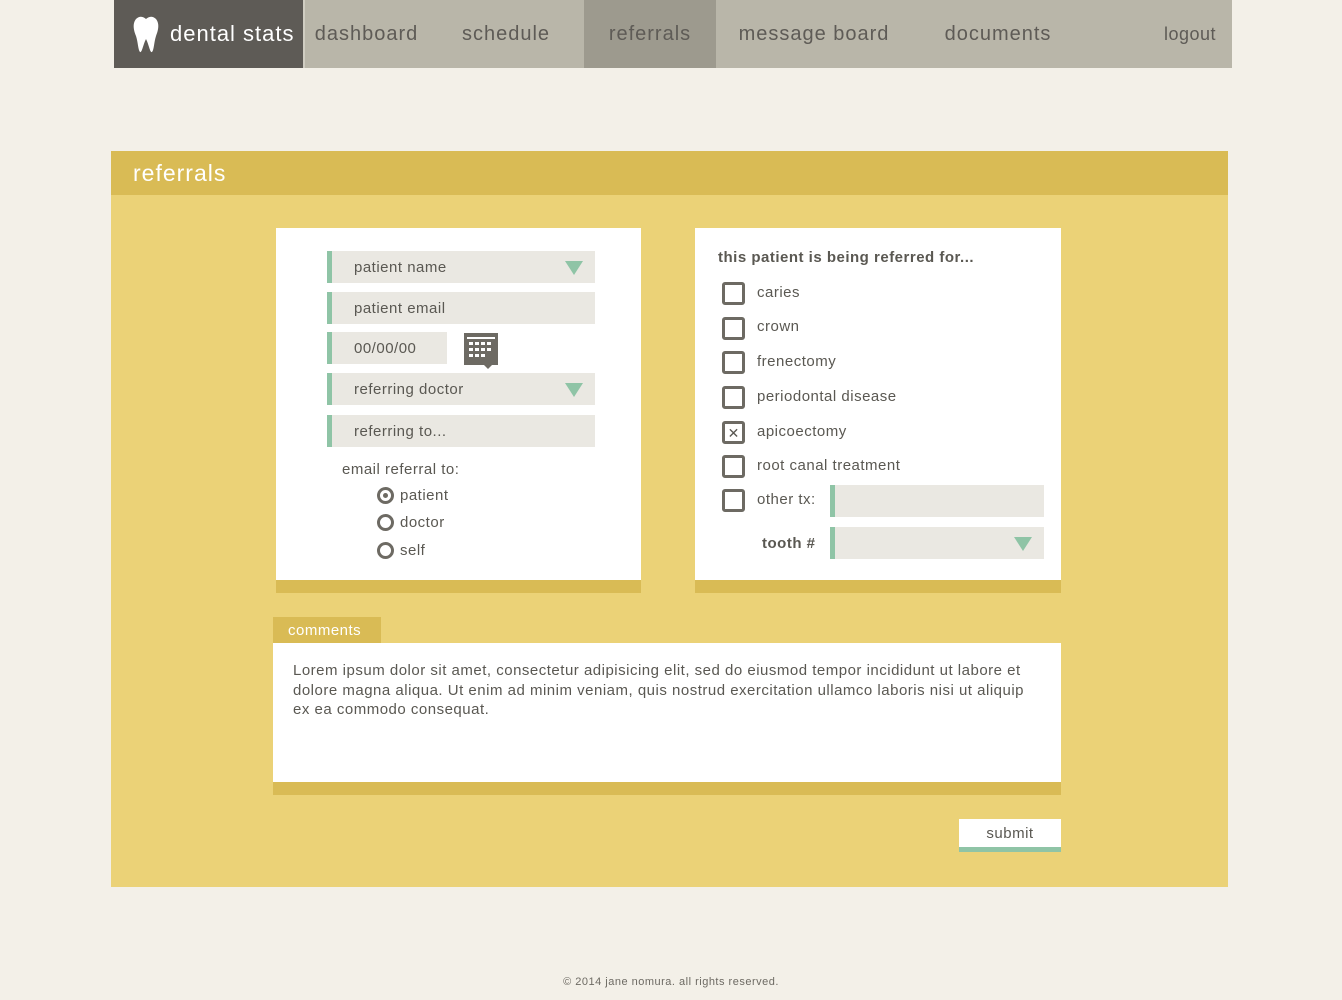 The height and width of the screenshot is (1000, 1342). I want to click on nav-item-documents: documents, so click(998, 34).